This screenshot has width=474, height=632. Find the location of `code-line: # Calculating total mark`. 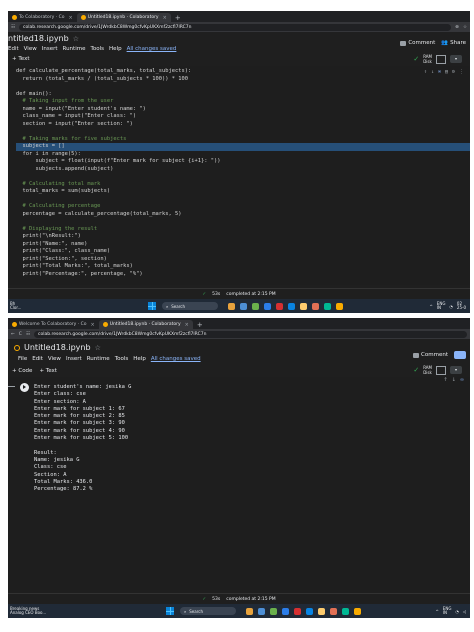

code-line: # Calculating total mark is located at coordinates (243, 185).